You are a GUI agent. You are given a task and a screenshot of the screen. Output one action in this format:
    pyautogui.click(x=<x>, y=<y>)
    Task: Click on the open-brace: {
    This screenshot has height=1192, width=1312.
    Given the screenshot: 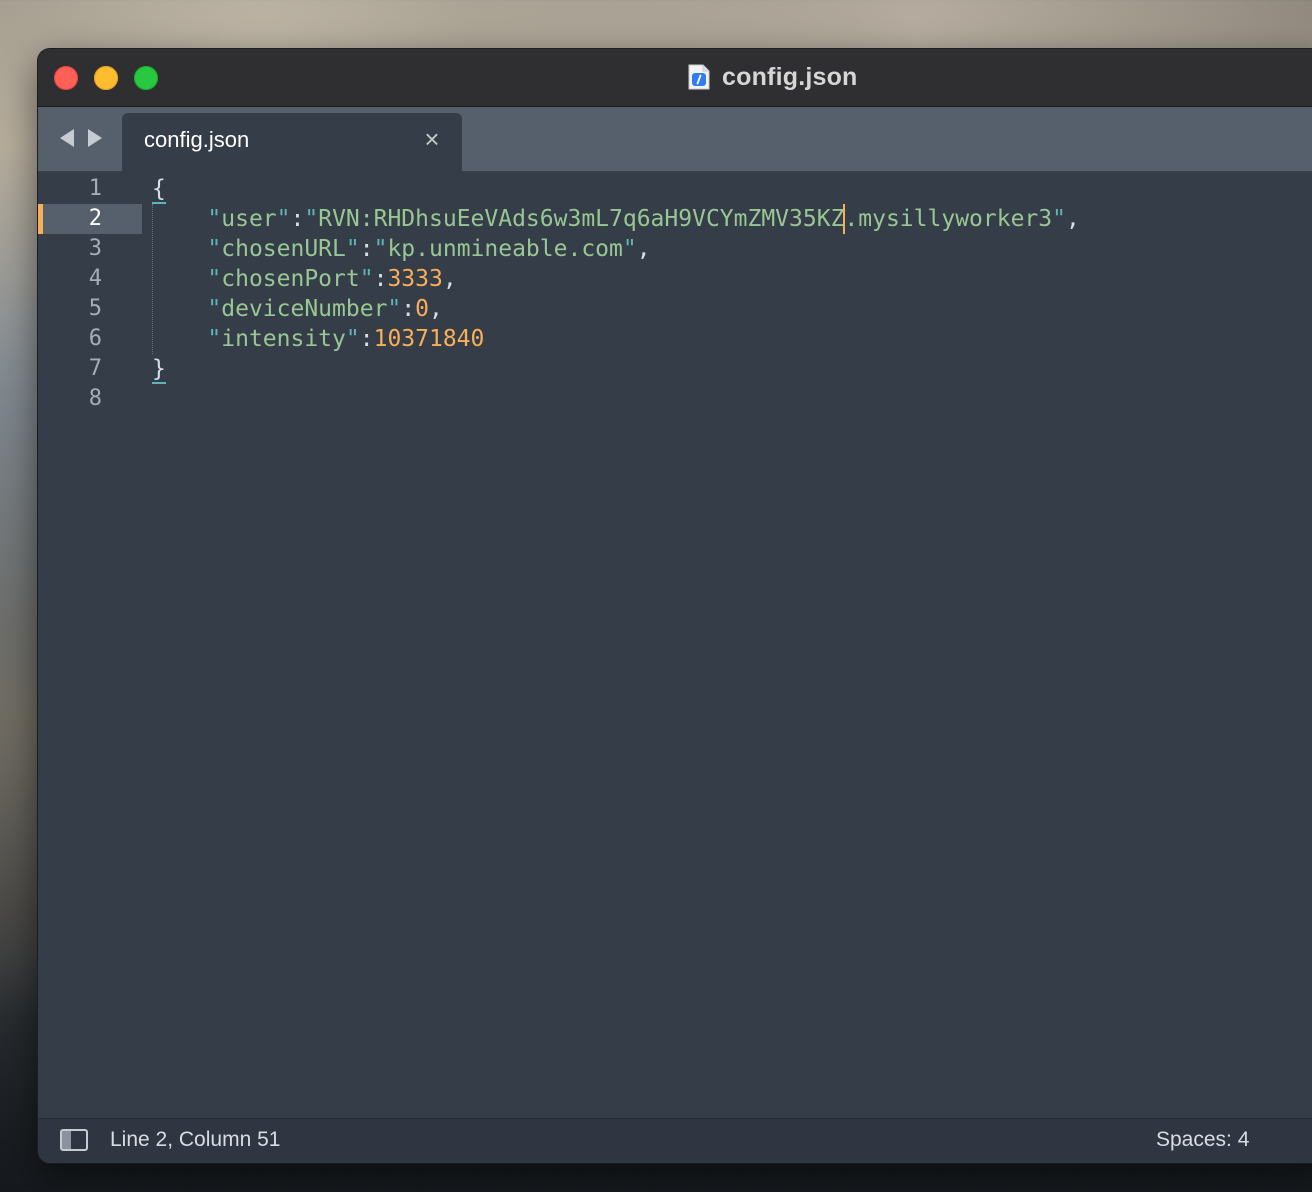 What is the action you would take?
    pyautogui.click(x=159, y=190)
    